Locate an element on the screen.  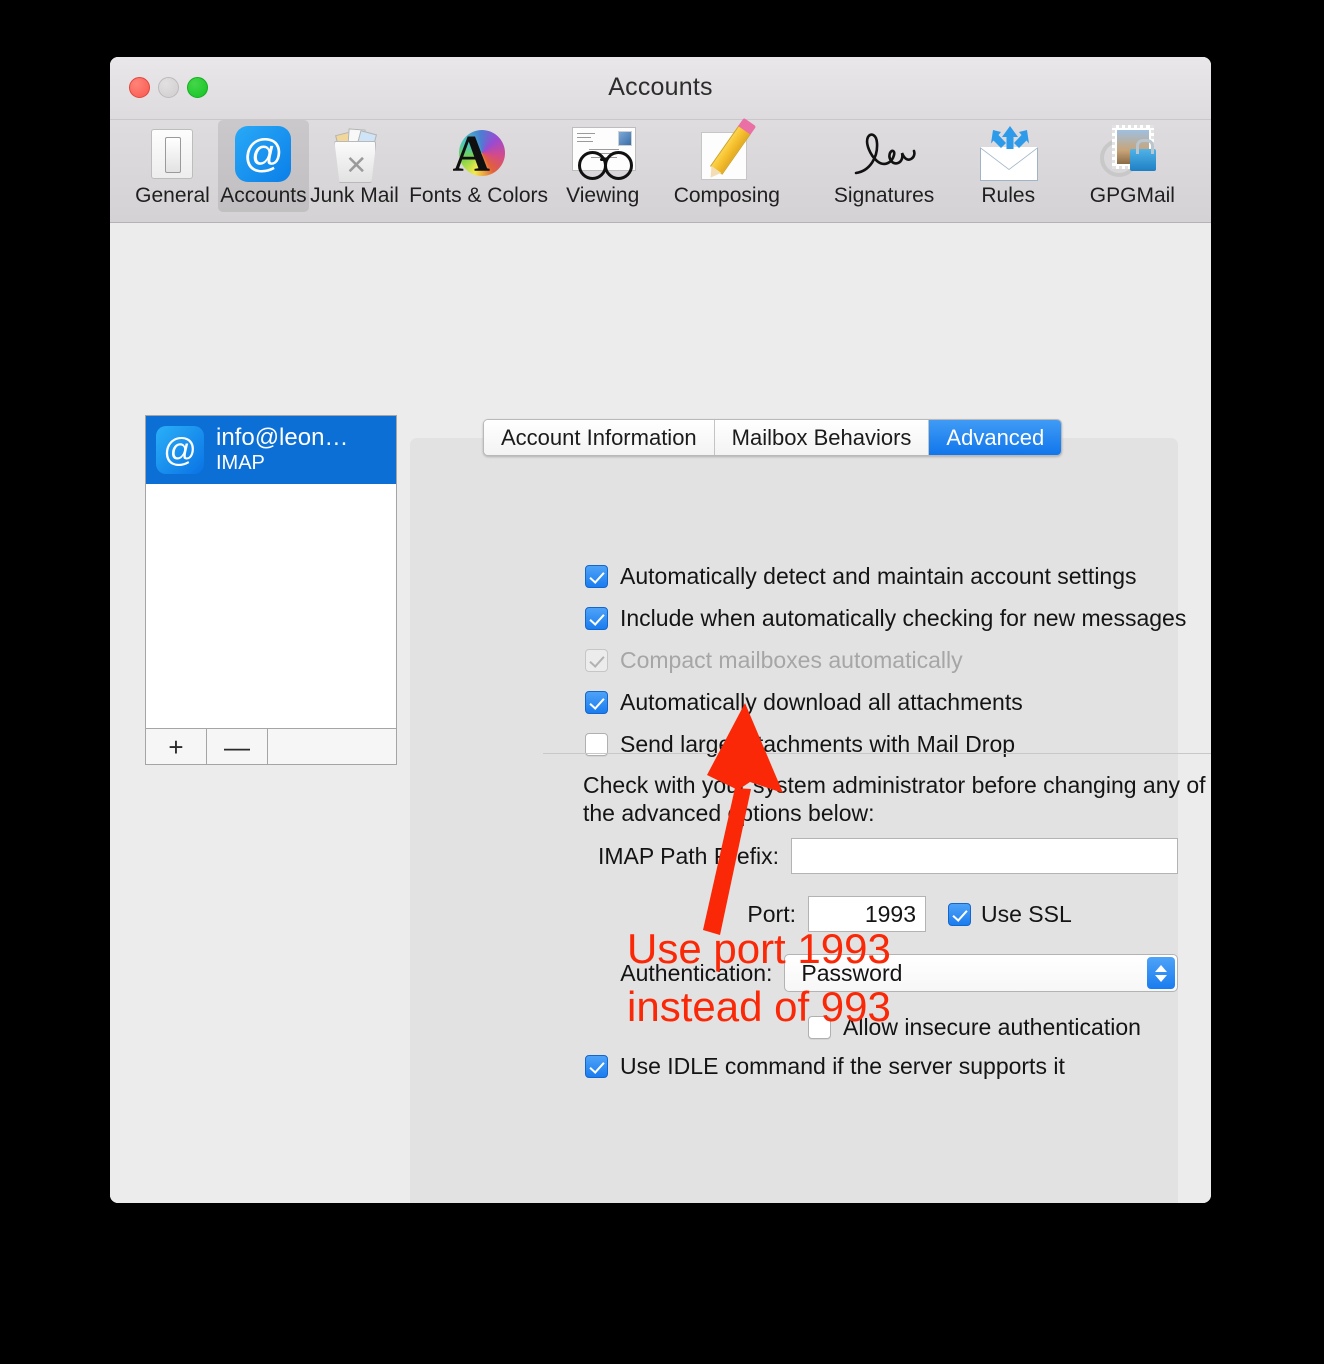
label-imap-path-prefix: IMAP Path Prefix: is located at coordinates (688, 855).